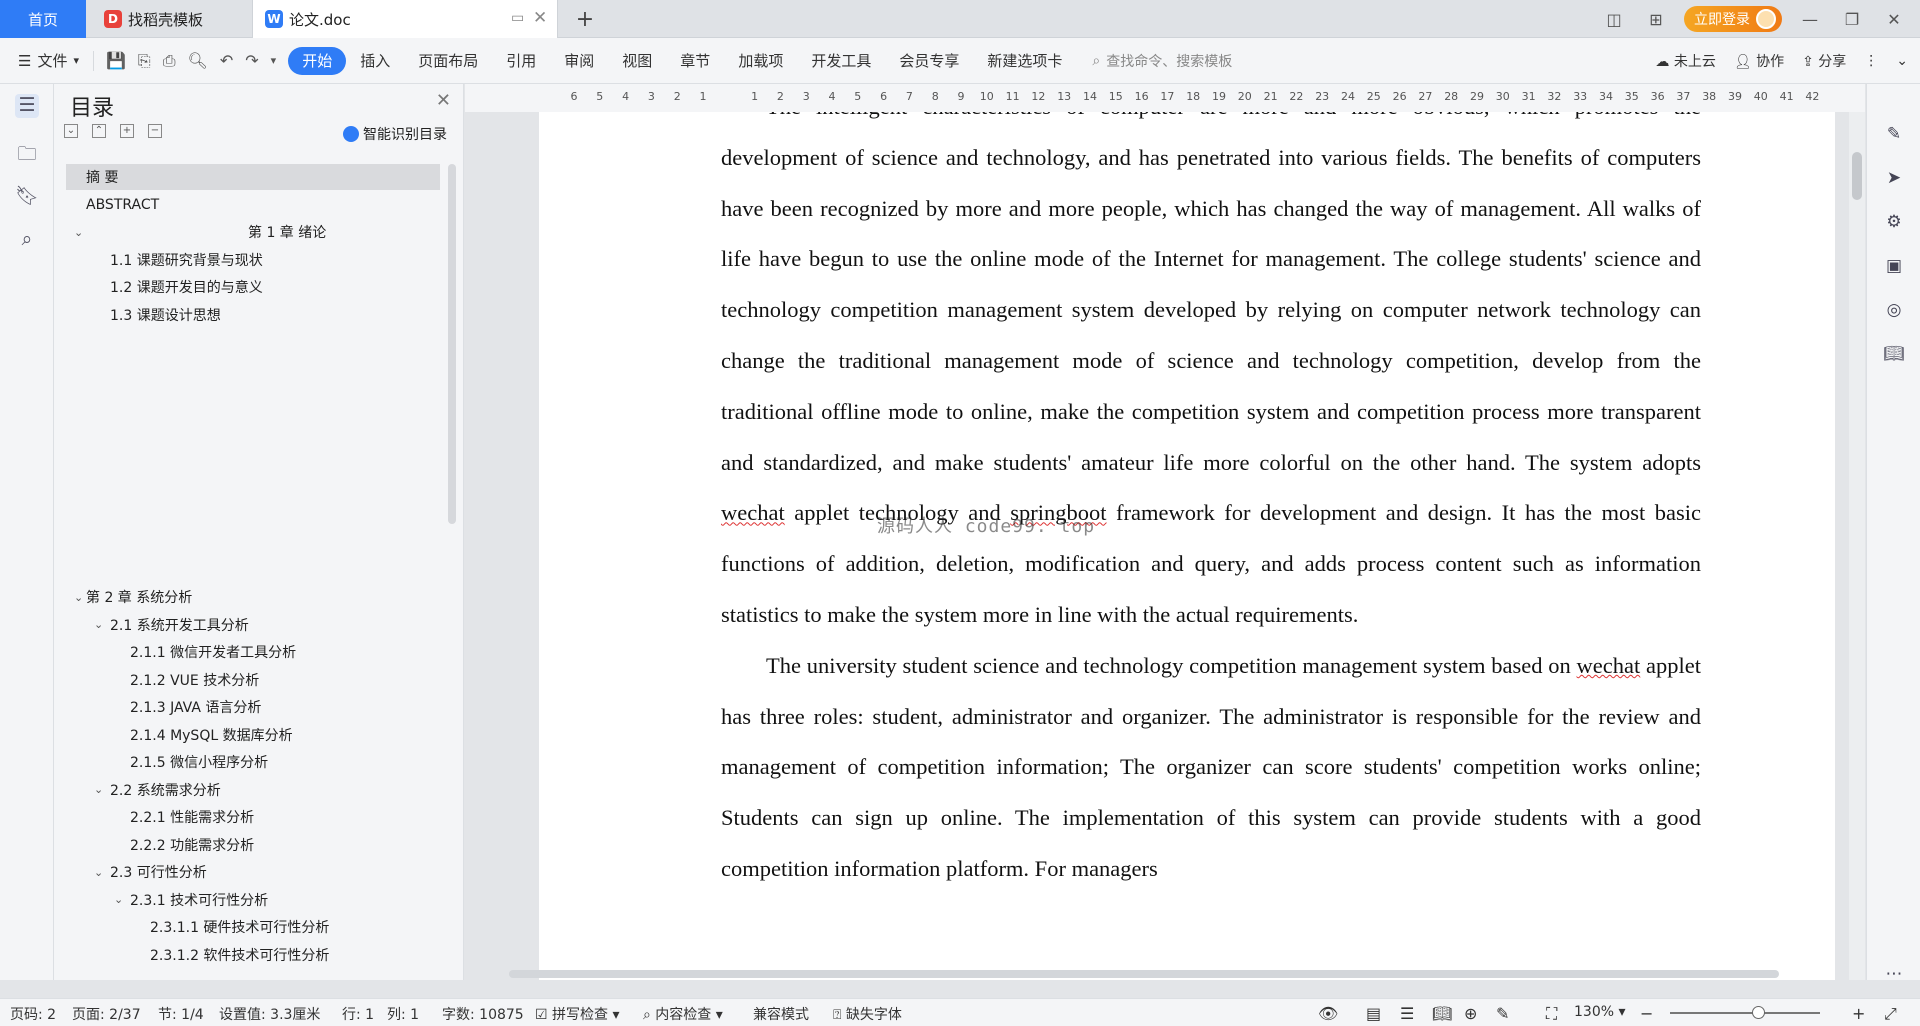 This screenshot has height=1026, width=1920. I want to click on collab-button: 👤︎ 协作, so click(1759, 61).